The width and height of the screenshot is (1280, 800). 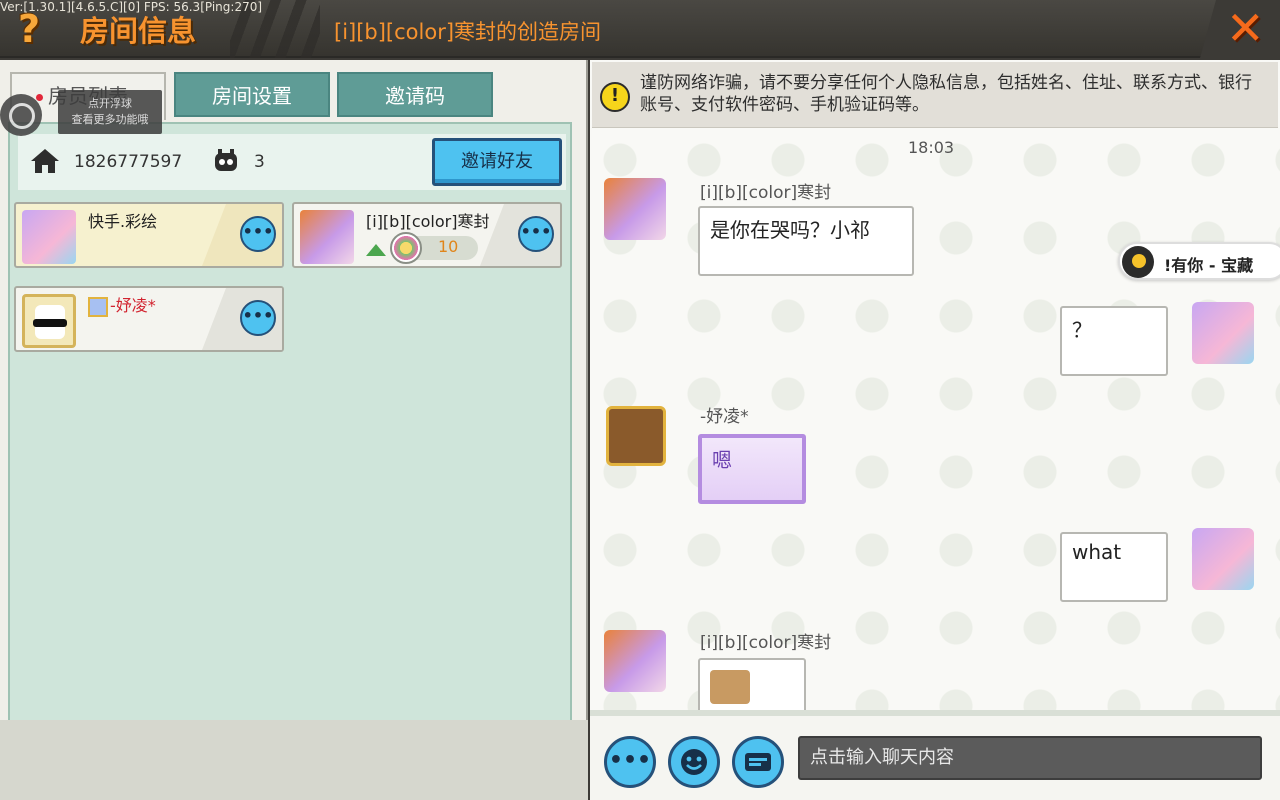 What do you see at coordinates (1114, 567) in the screenshot?
I see `chat-bubble: what` at bounding box center [1114, 567].